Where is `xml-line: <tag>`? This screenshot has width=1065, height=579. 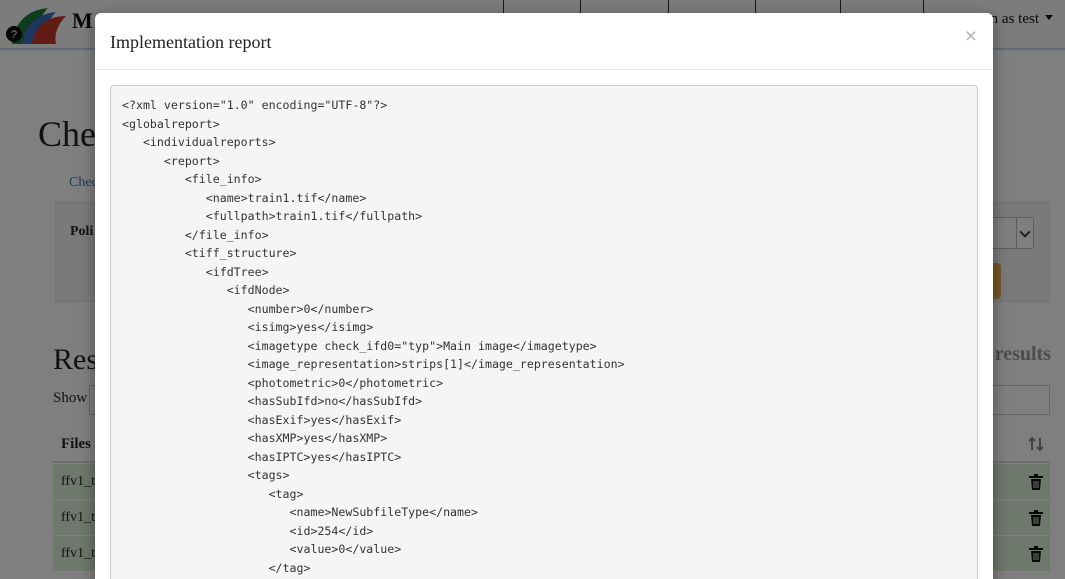
xml-line: <tag> is located at coordinates (213, 493).